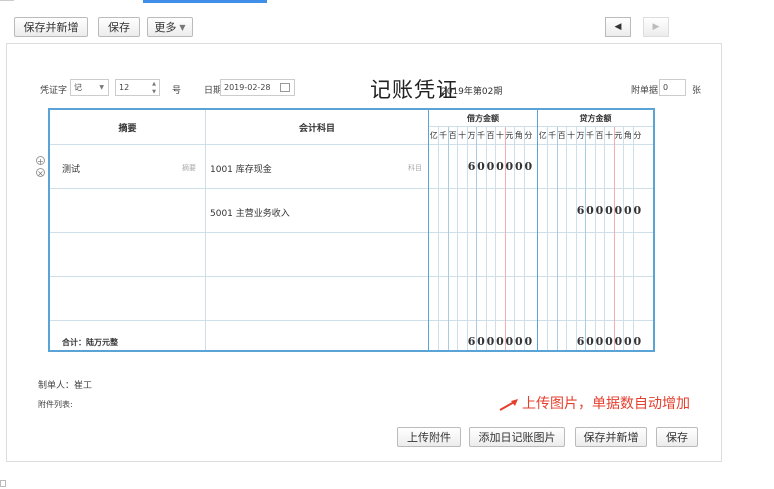 This screenshot has width=774, height=489. I want to click on footer-save-new-button: 保存并新增, so click(611, 437).